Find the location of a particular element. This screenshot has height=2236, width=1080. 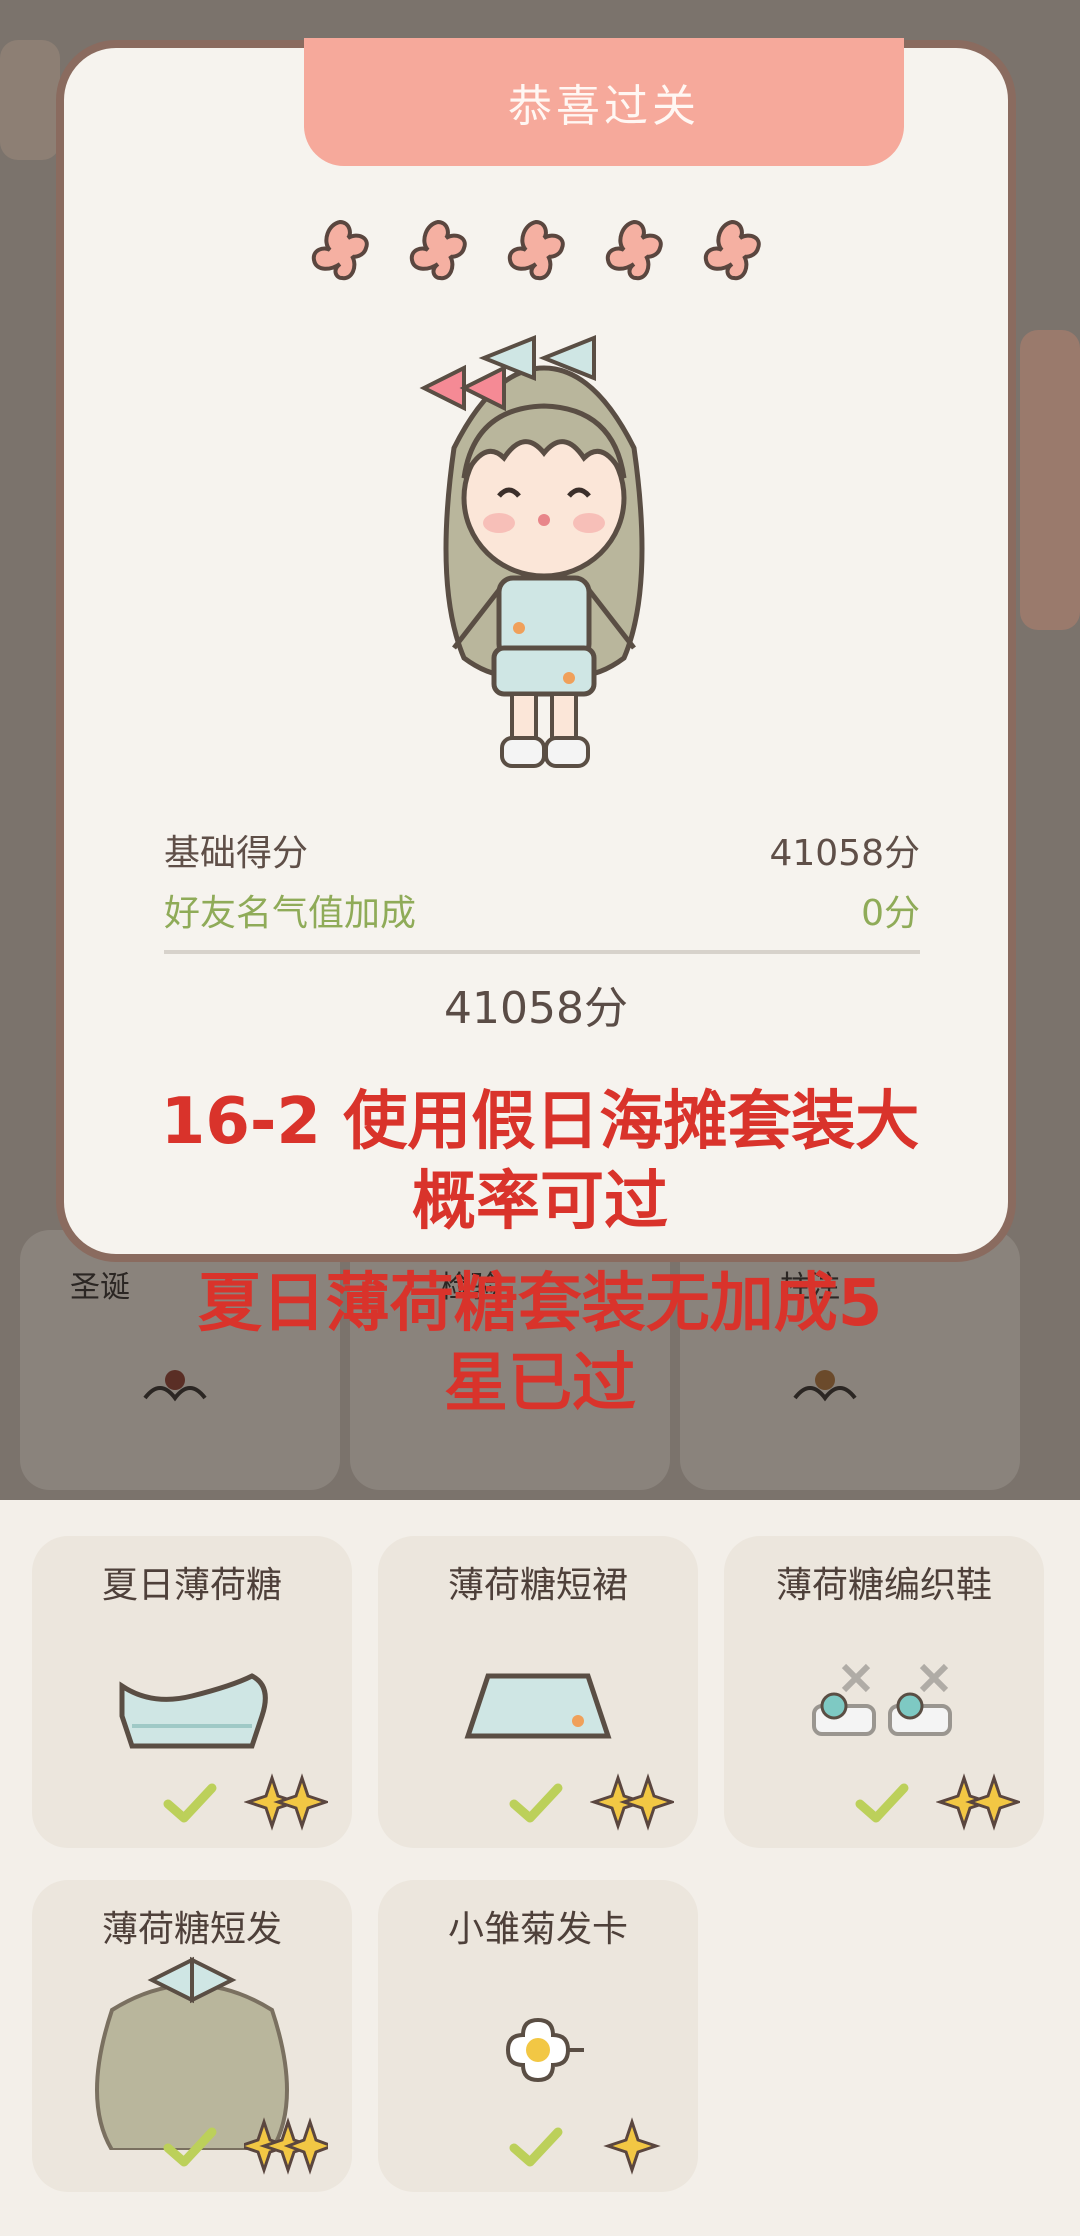

mint-skirt-icon is located at coordinates (538, 1706).